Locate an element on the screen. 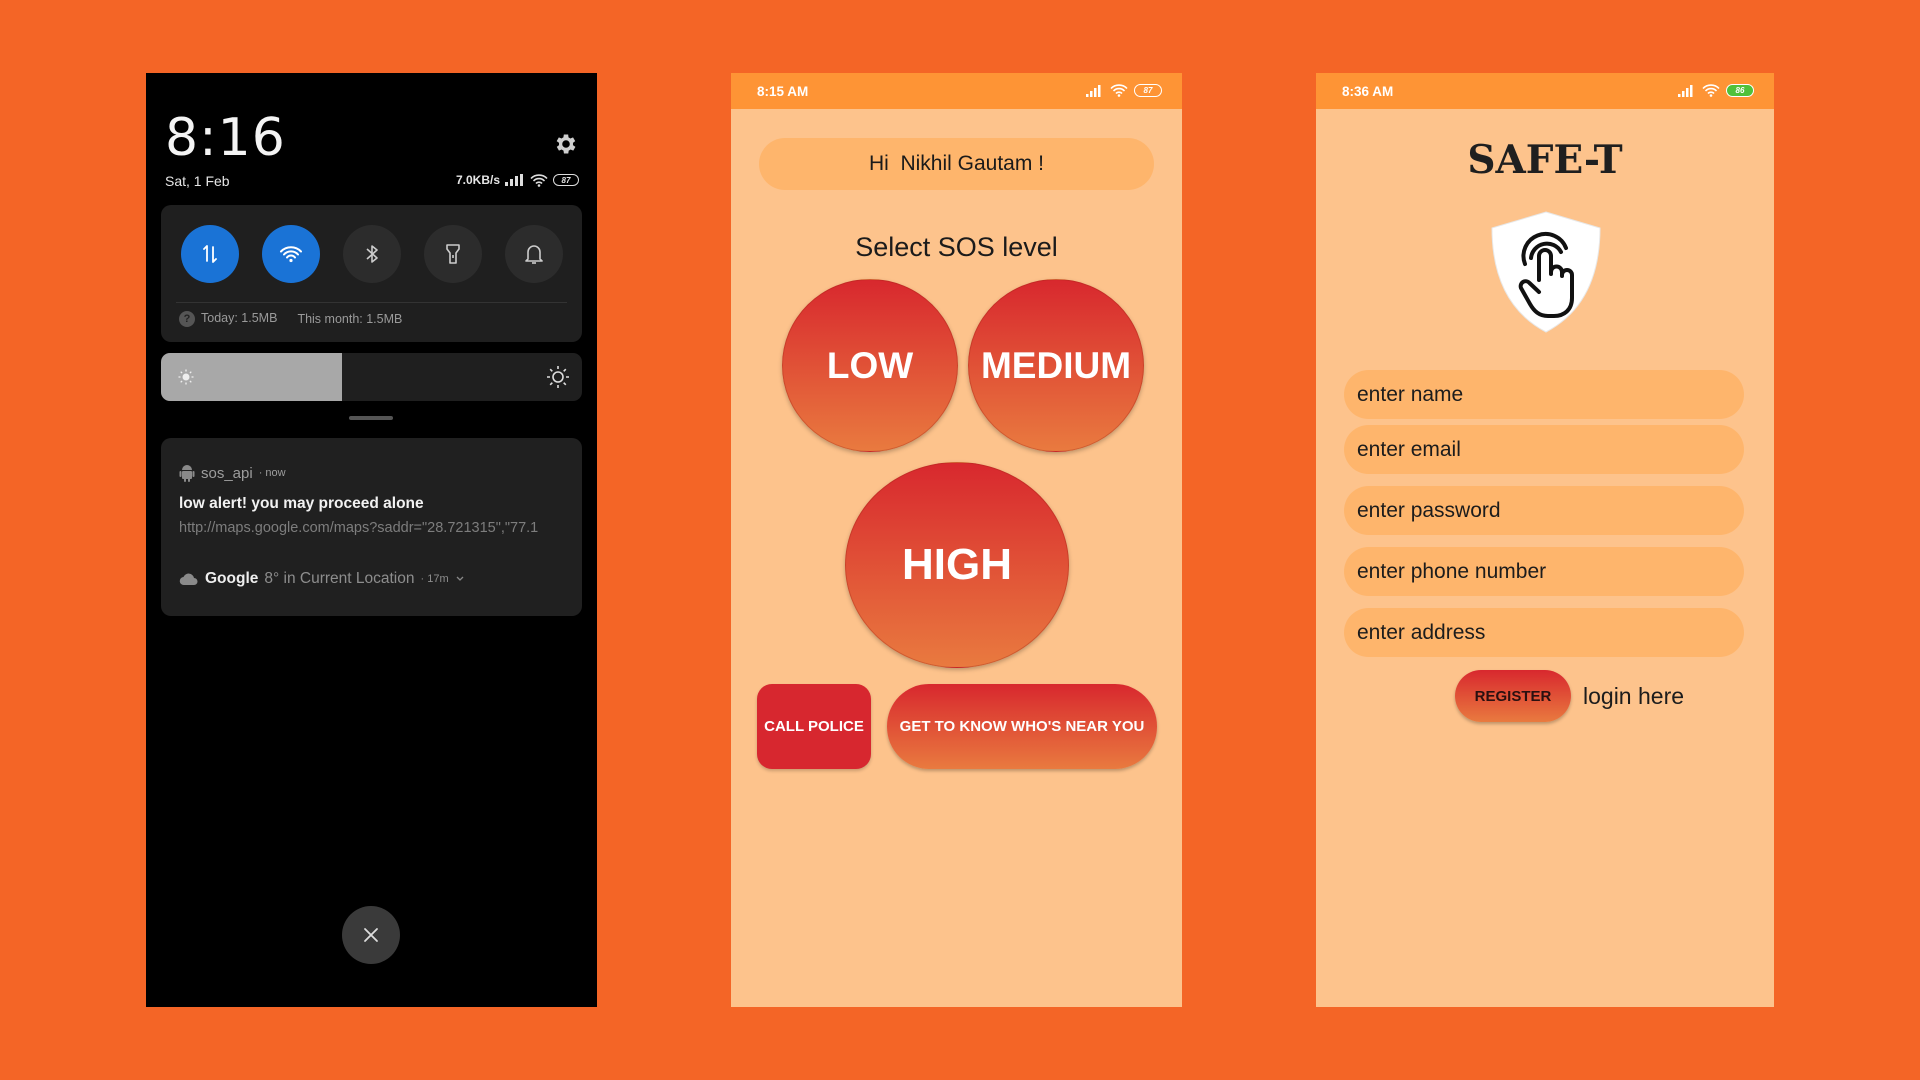 This screenshot has height=1080, width=1920. address-field is located at coordinates (1544, 632).